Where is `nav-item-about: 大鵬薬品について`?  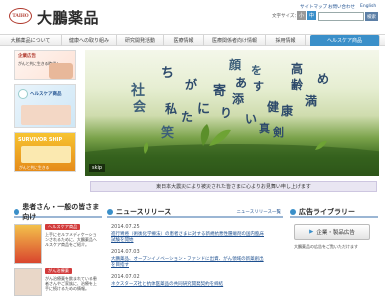 nav-item-about: 大鵬薬品について is located at coordinates (31, 40).